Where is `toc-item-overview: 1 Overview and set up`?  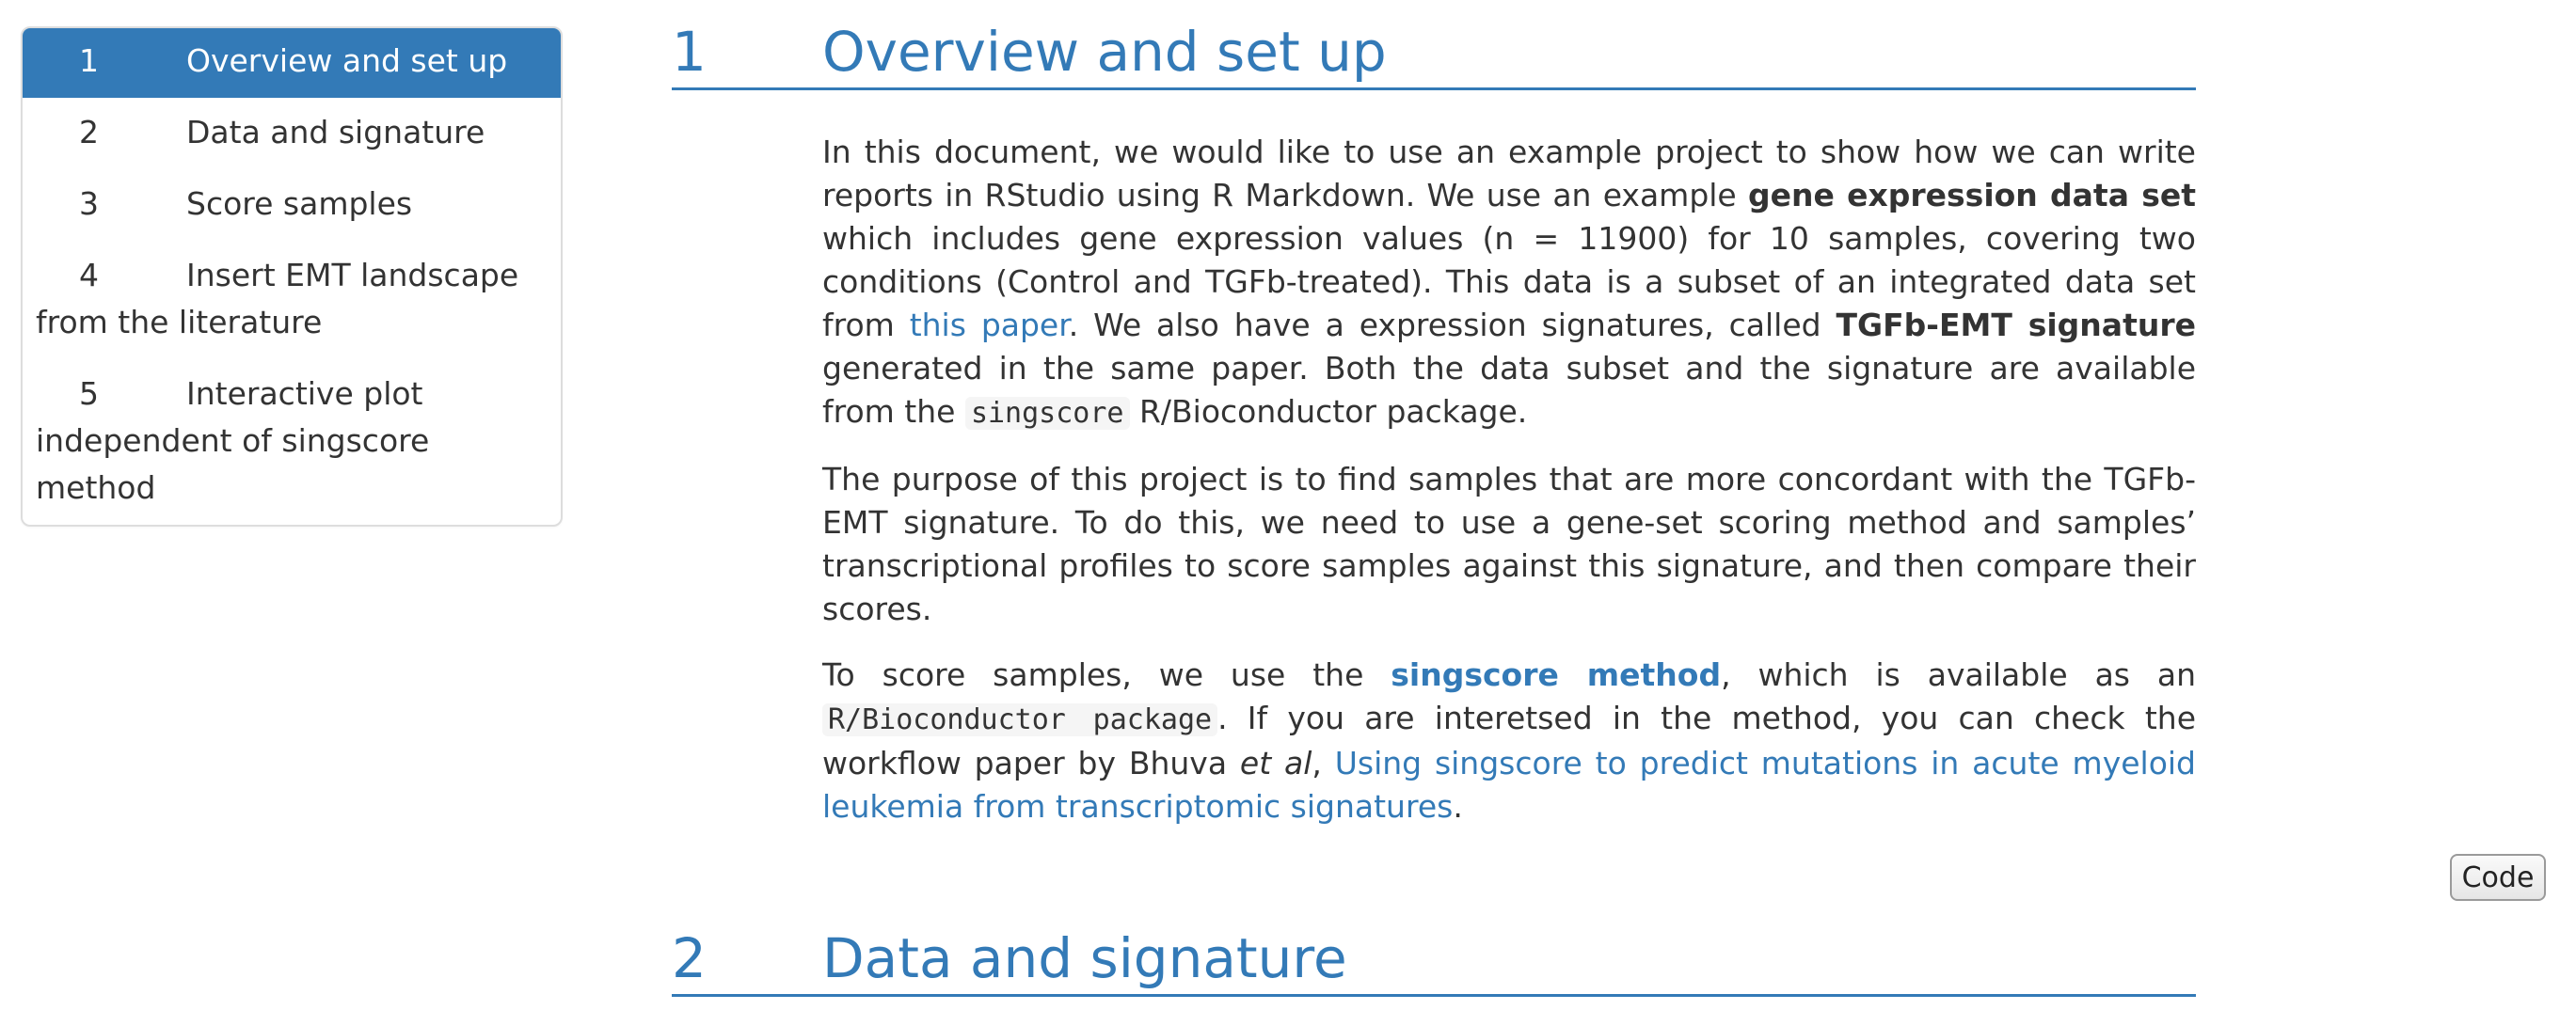 toc-item-overview: 1 Overview and set up is located at coordinates (292, 63).